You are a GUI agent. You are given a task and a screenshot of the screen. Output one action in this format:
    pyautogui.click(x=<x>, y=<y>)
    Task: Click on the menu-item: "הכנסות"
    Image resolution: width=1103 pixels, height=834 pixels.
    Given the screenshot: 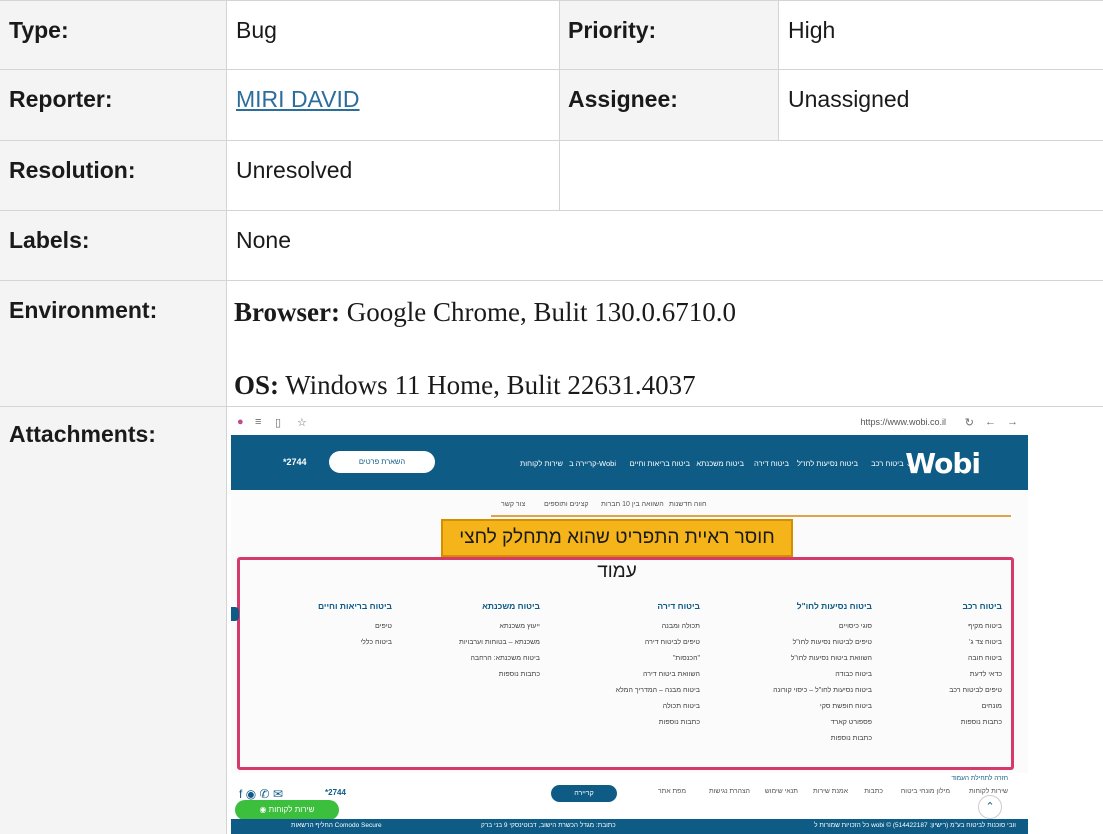 What is the action you would take?
    pyautogui.click(x=658, y=663)
    